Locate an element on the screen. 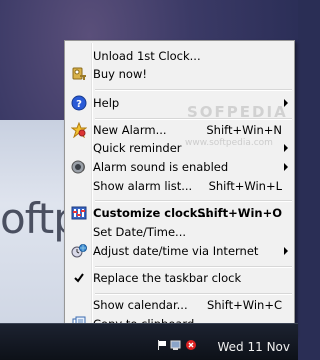 This screenshot has width=320, height=360. menu-item-replace-taskbar-clock: Replace the taskbar clock is located at coordinates (179, 278).